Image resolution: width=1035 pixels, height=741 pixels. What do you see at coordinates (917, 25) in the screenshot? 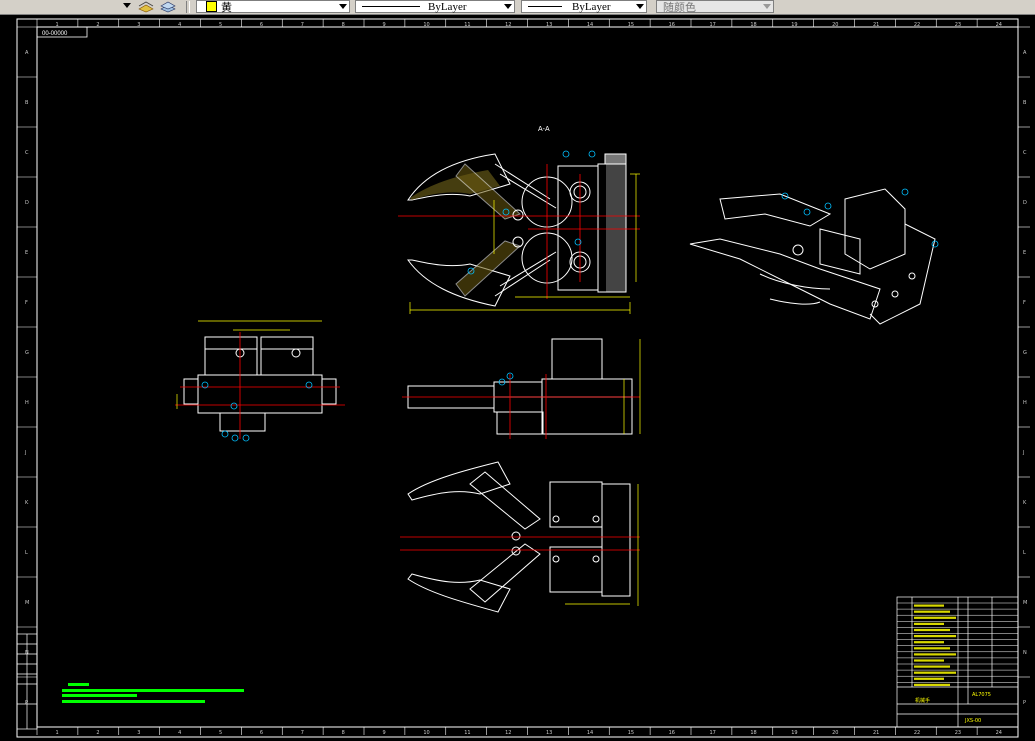
I see `ruler-label-top: 22` at bounding box center [917, 25].